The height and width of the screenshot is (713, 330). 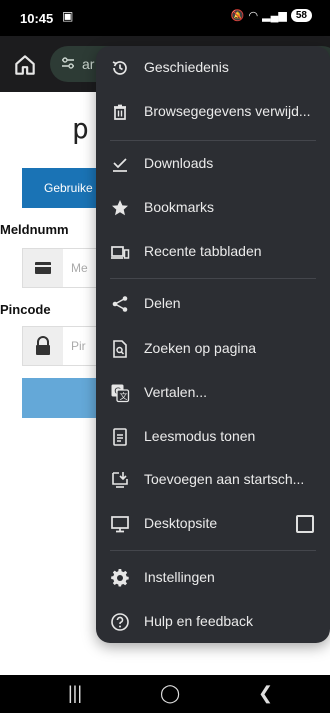 I want to click on devices-icon, so click(x=120, y=252).